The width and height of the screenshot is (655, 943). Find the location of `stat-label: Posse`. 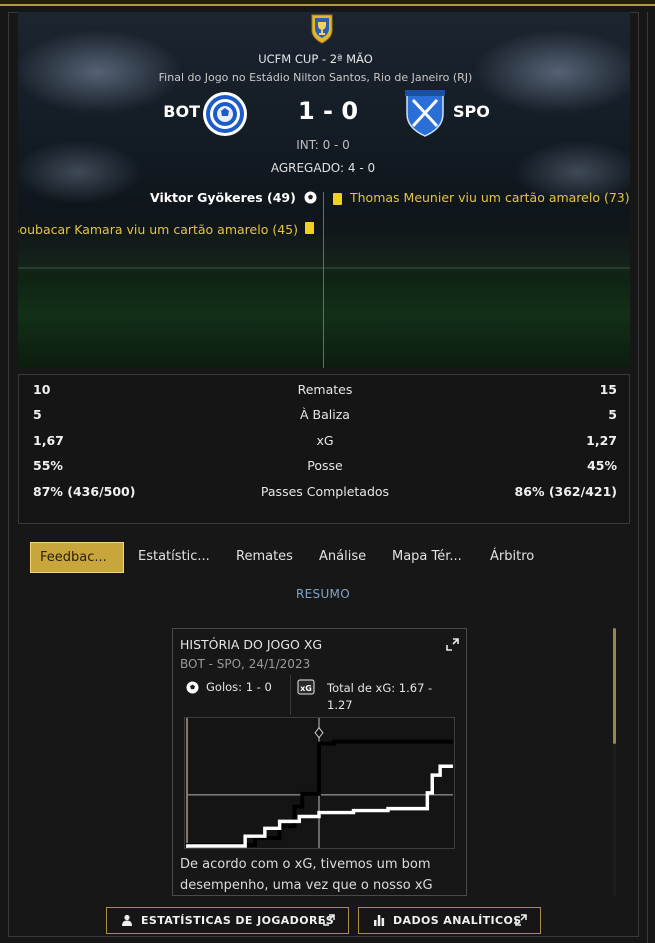

stat-label: Posse is located at coordinates (325, 465).